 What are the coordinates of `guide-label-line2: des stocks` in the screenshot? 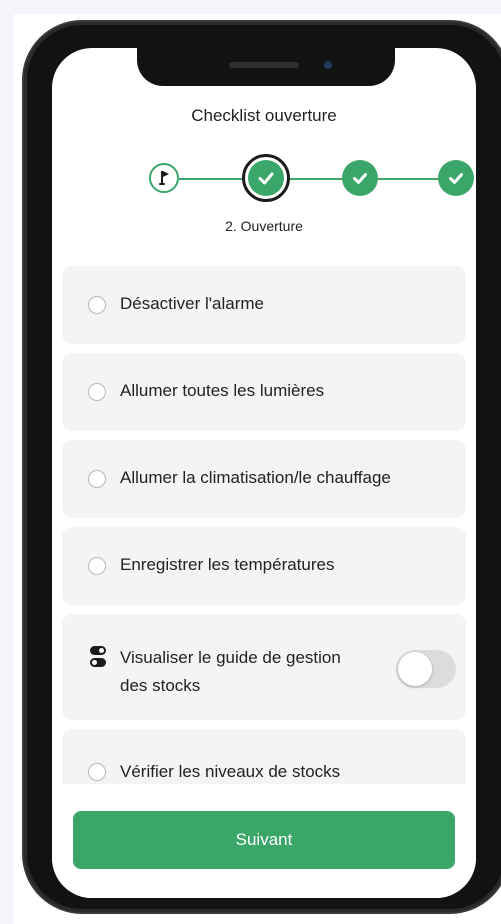 It's located at (160, 685).